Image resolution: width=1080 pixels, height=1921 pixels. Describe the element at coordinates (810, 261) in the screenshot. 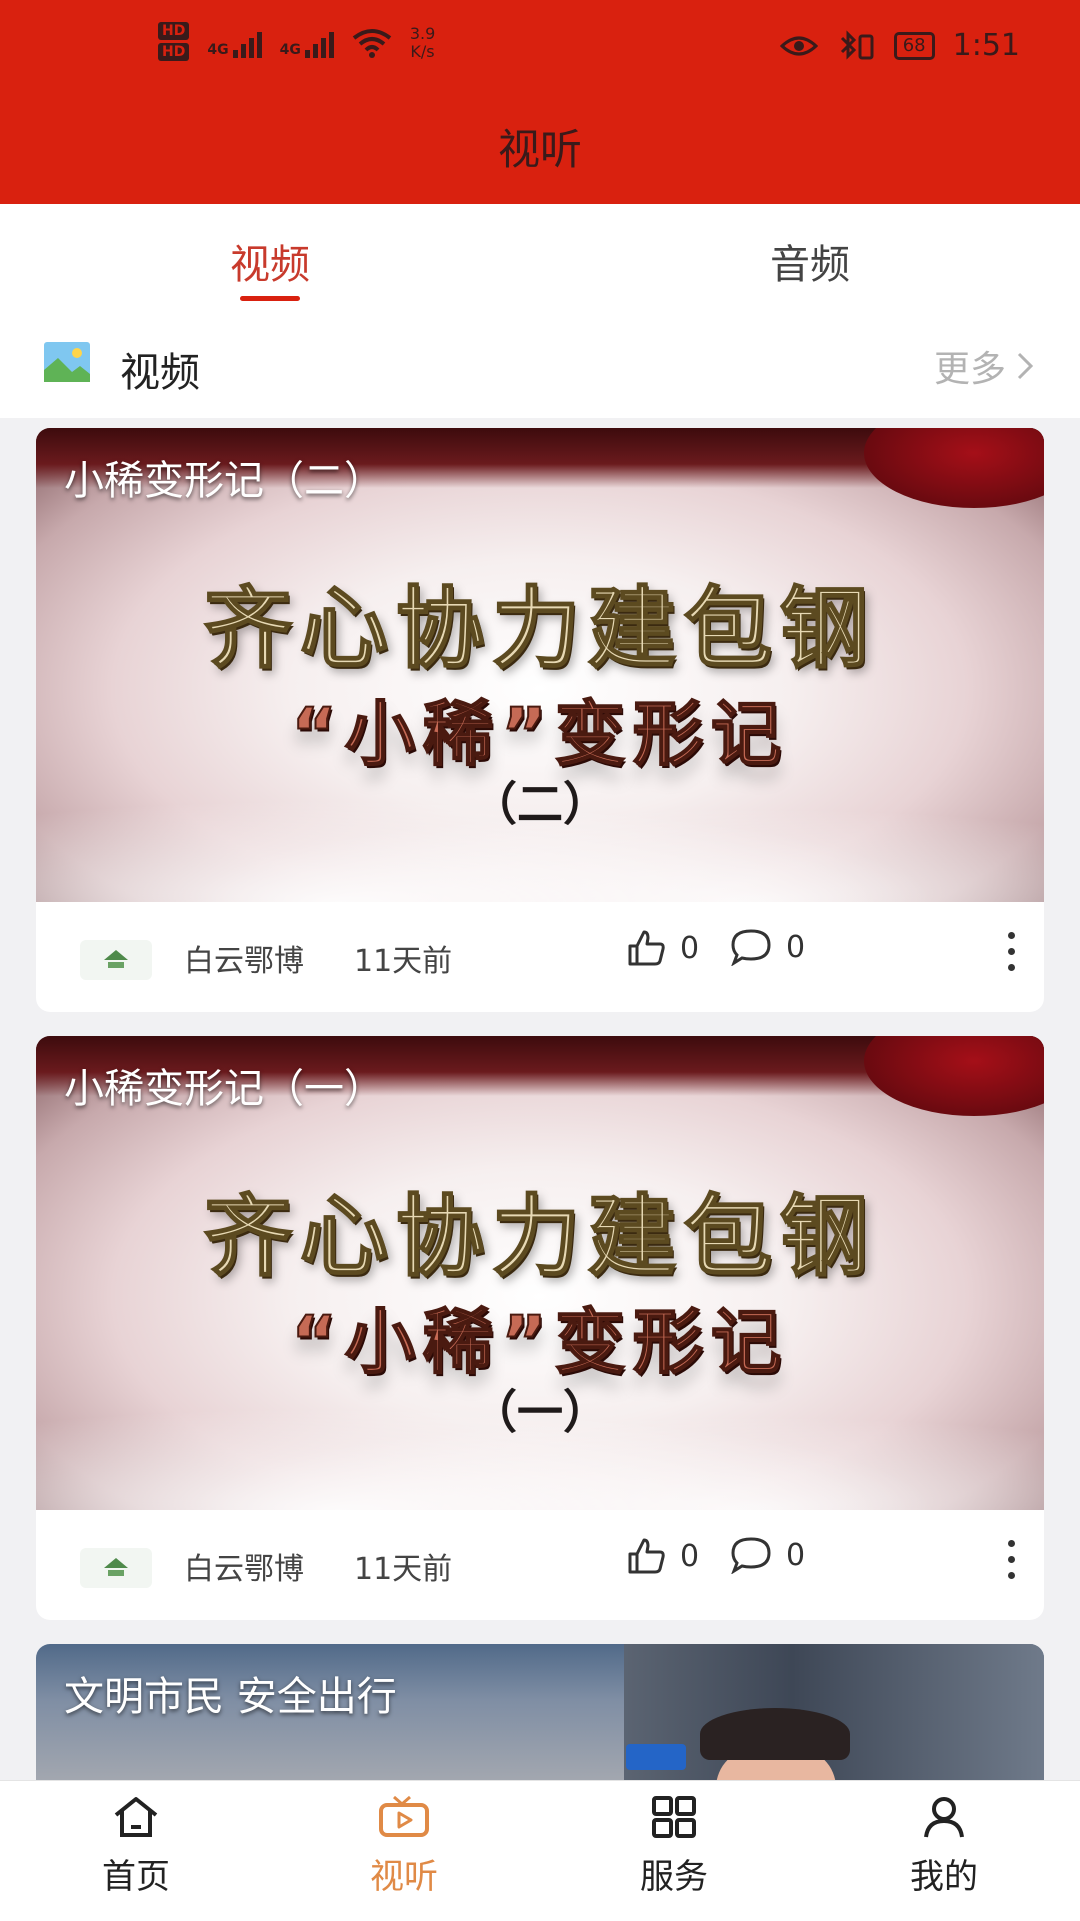

I see `tab-audio: 音频` at that location.